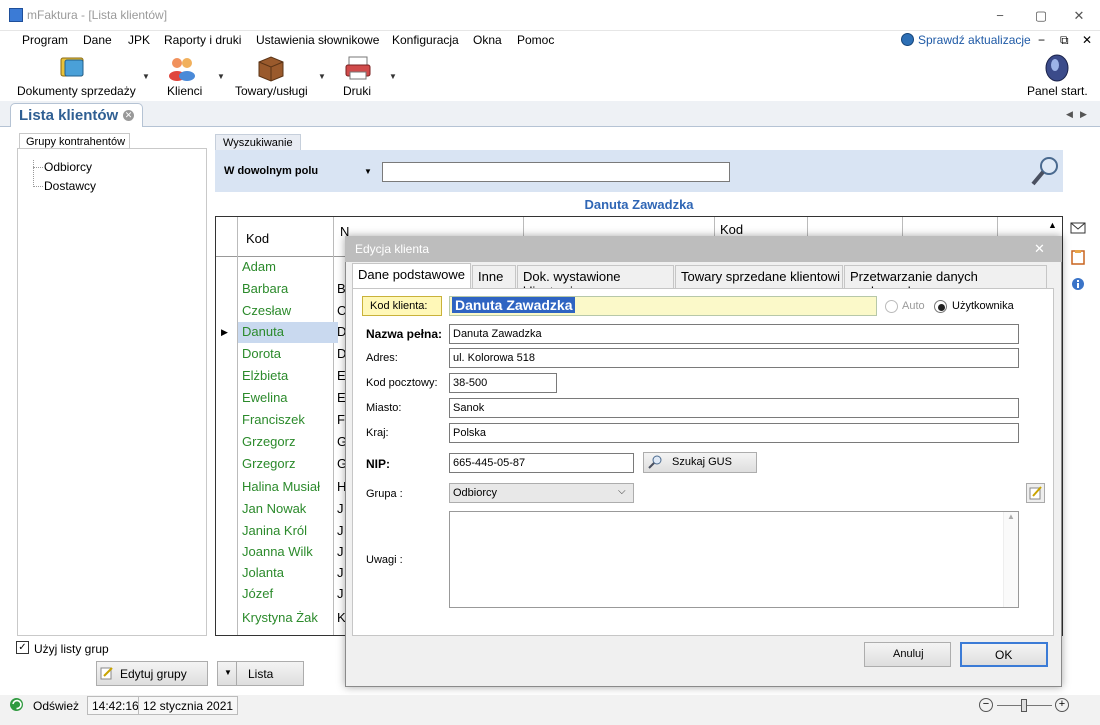  Describe the element at coordinates (1079, 16) in the screenshot. I see `close-window-button: ✕` at that location.